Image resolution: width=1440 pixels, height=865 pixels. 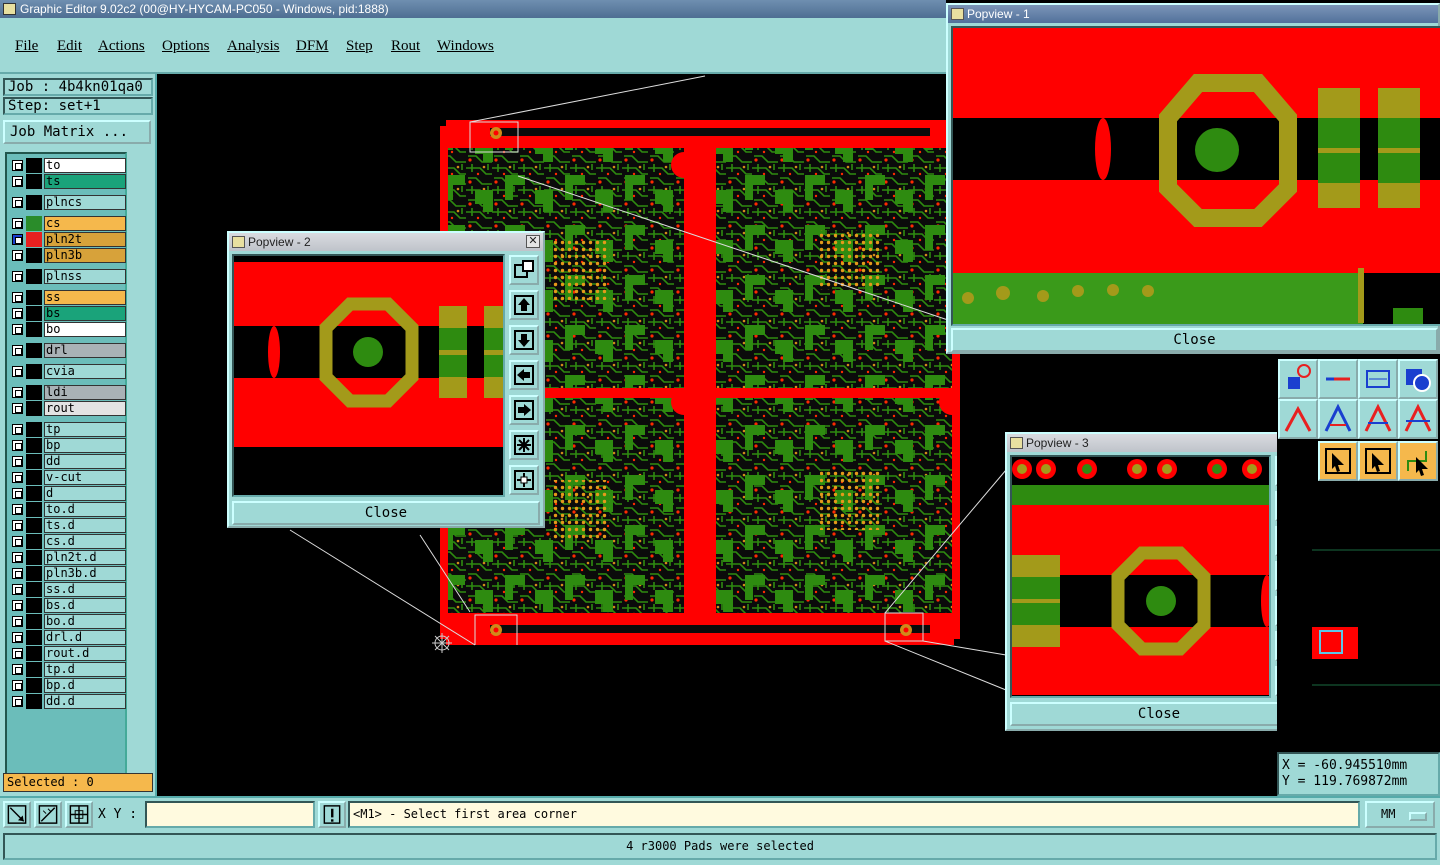 What do you see at coordinates (68, 429) in the screenshot?
I see `layer-row-tp: tp` at bounding box center [68, 429].